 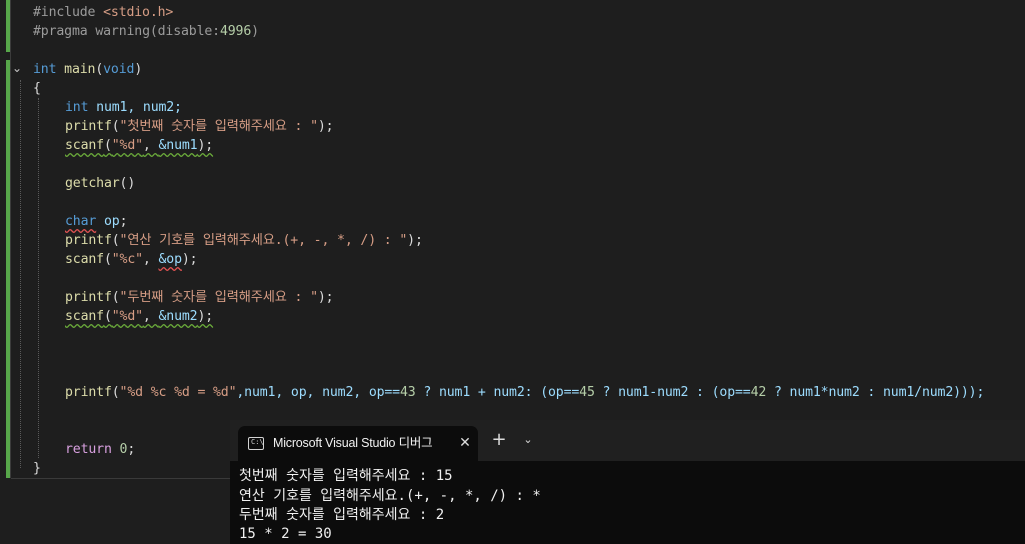 I want to click on code-line-2: #pragma warning(disable:4996), so click(x=146, y=31).